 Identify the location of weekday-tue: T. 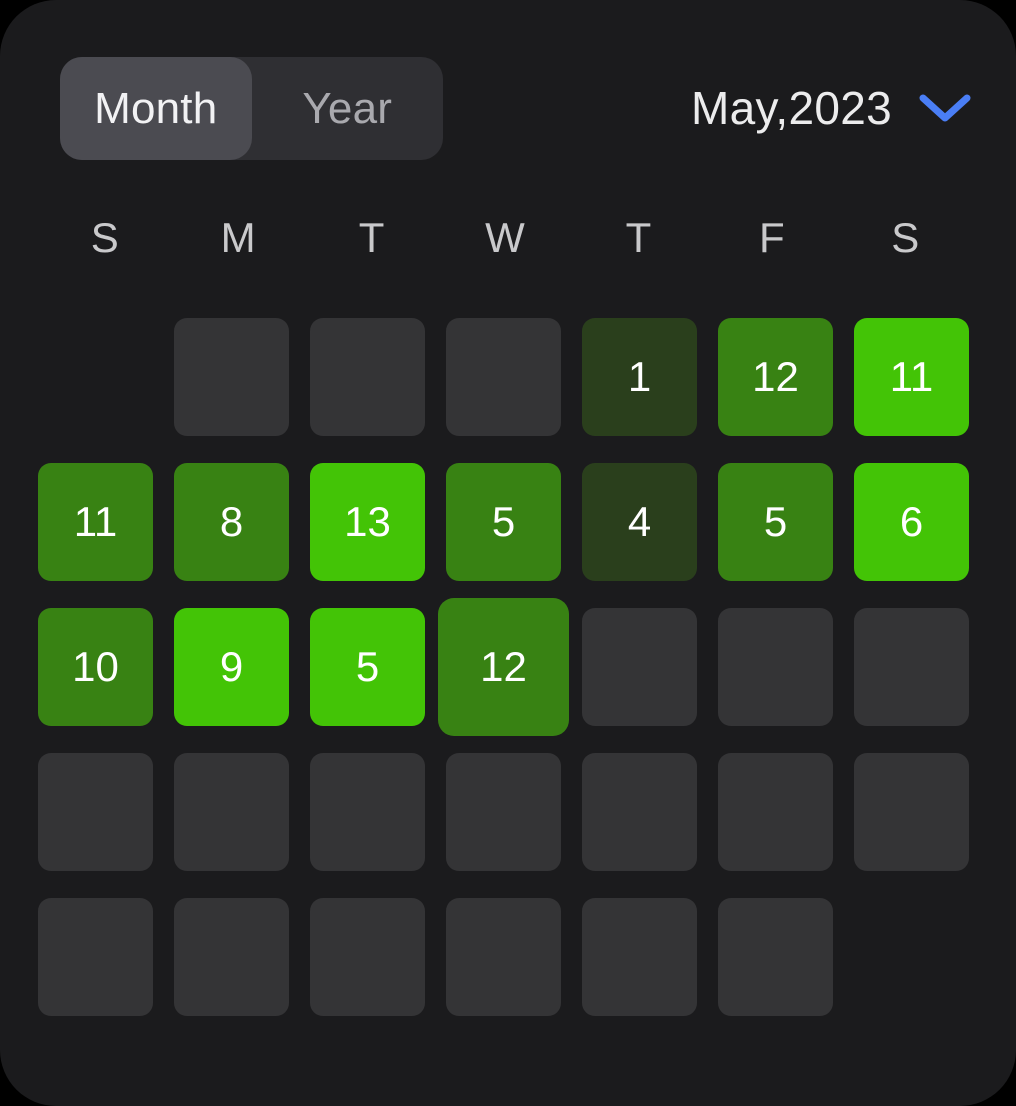
(371, 237).